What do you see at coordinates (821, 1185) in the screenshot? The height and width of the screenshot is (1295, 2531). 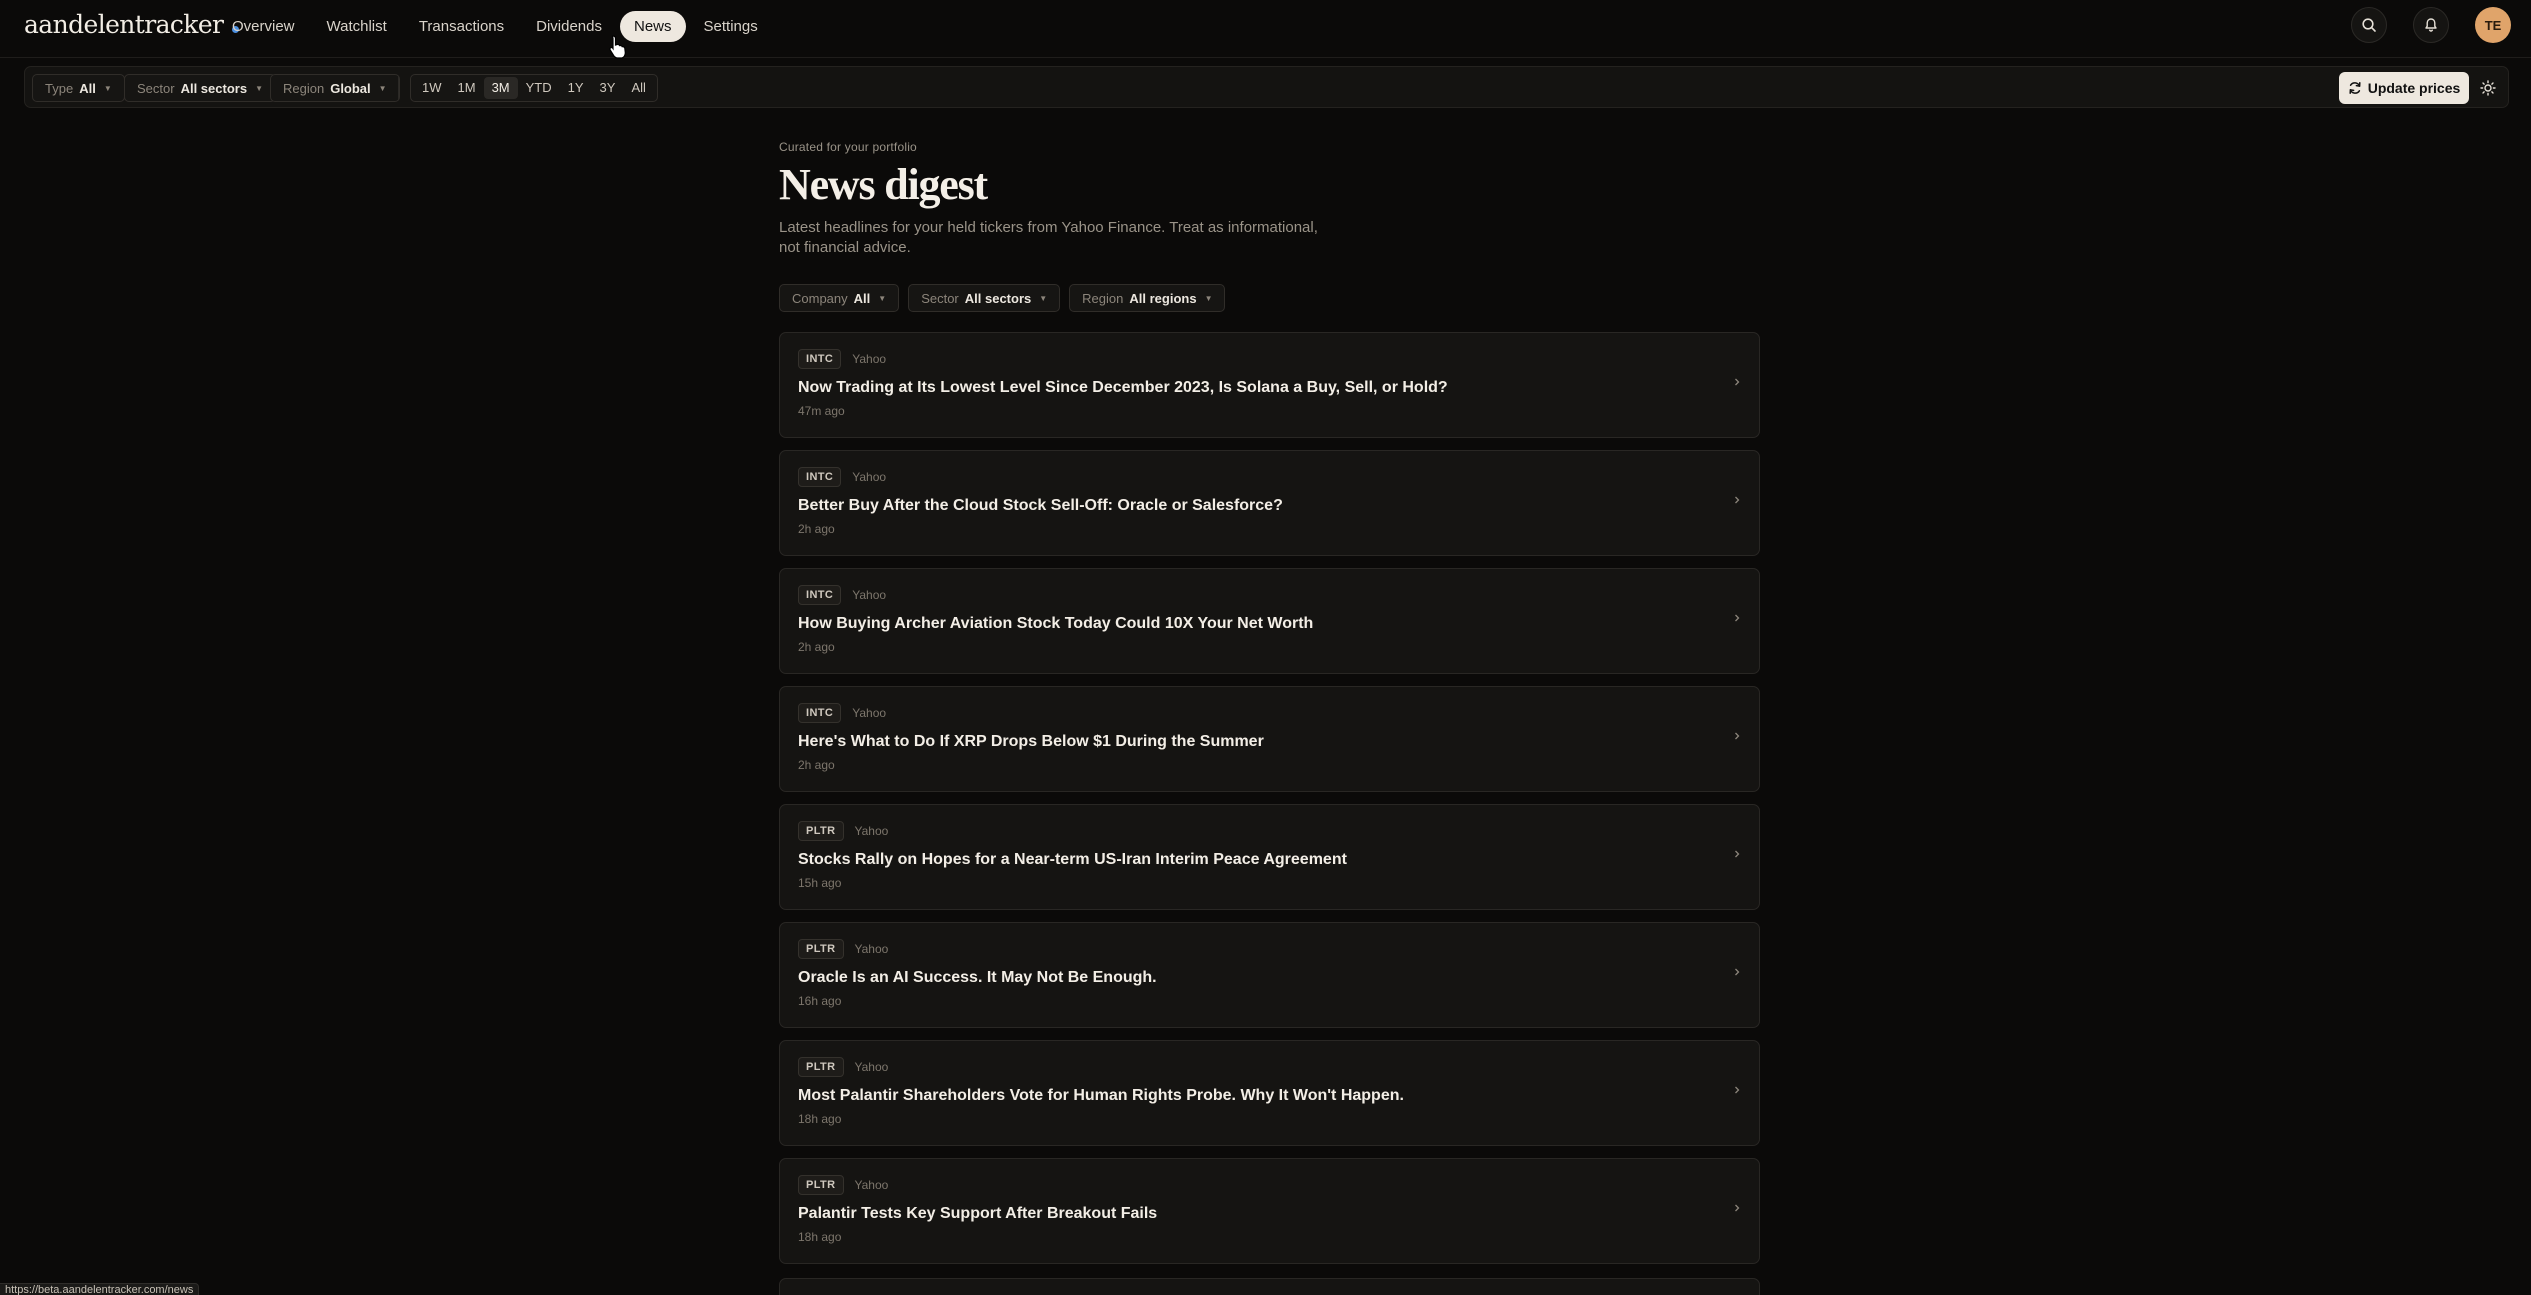 I see `ticker-badge: PLTR` at bounding box center [821, 1185].